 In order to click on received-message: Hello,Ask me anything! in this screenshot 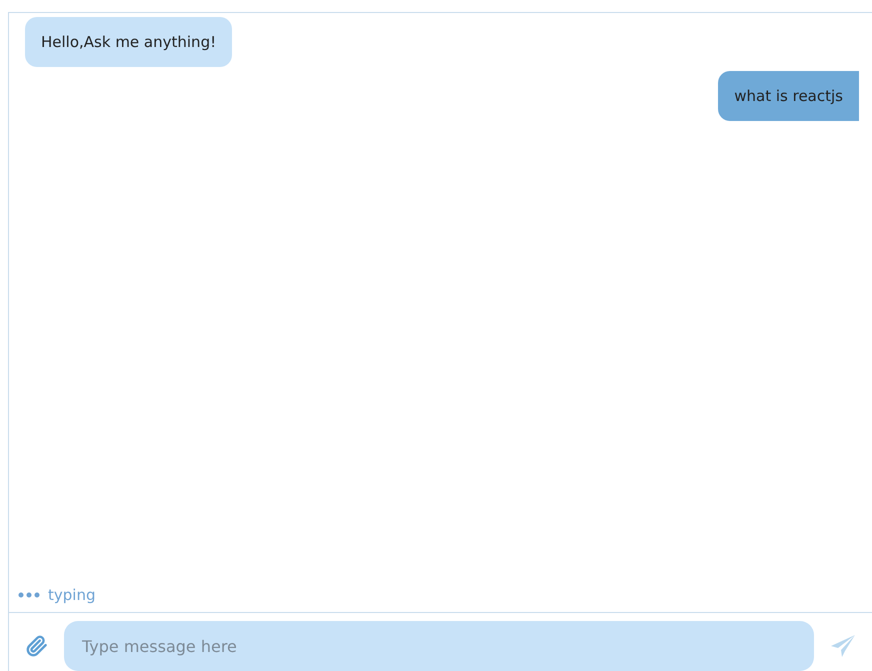, I will do `click(128, 42)`.